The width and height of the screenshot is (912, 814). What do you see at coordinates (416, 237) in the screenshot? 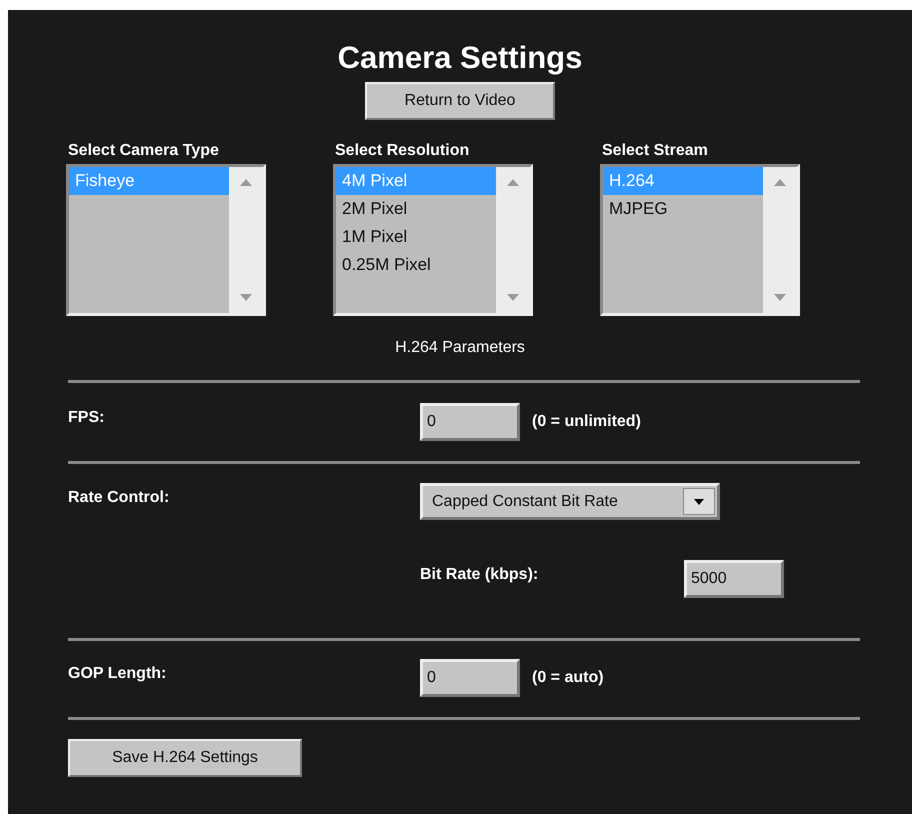
I see `list-option: 1M Pixel` at bounding box center [416, 237].